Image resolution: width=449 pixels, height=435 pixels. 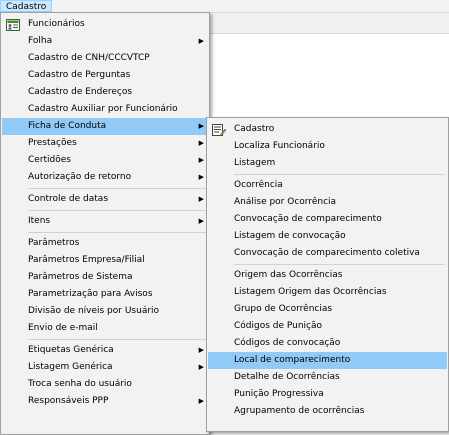 What do you see at coordinates (105, 328) in the screenshot?
I see `menu-item-envio-email: Envio de e-mail` at bounding box center [105, 328].